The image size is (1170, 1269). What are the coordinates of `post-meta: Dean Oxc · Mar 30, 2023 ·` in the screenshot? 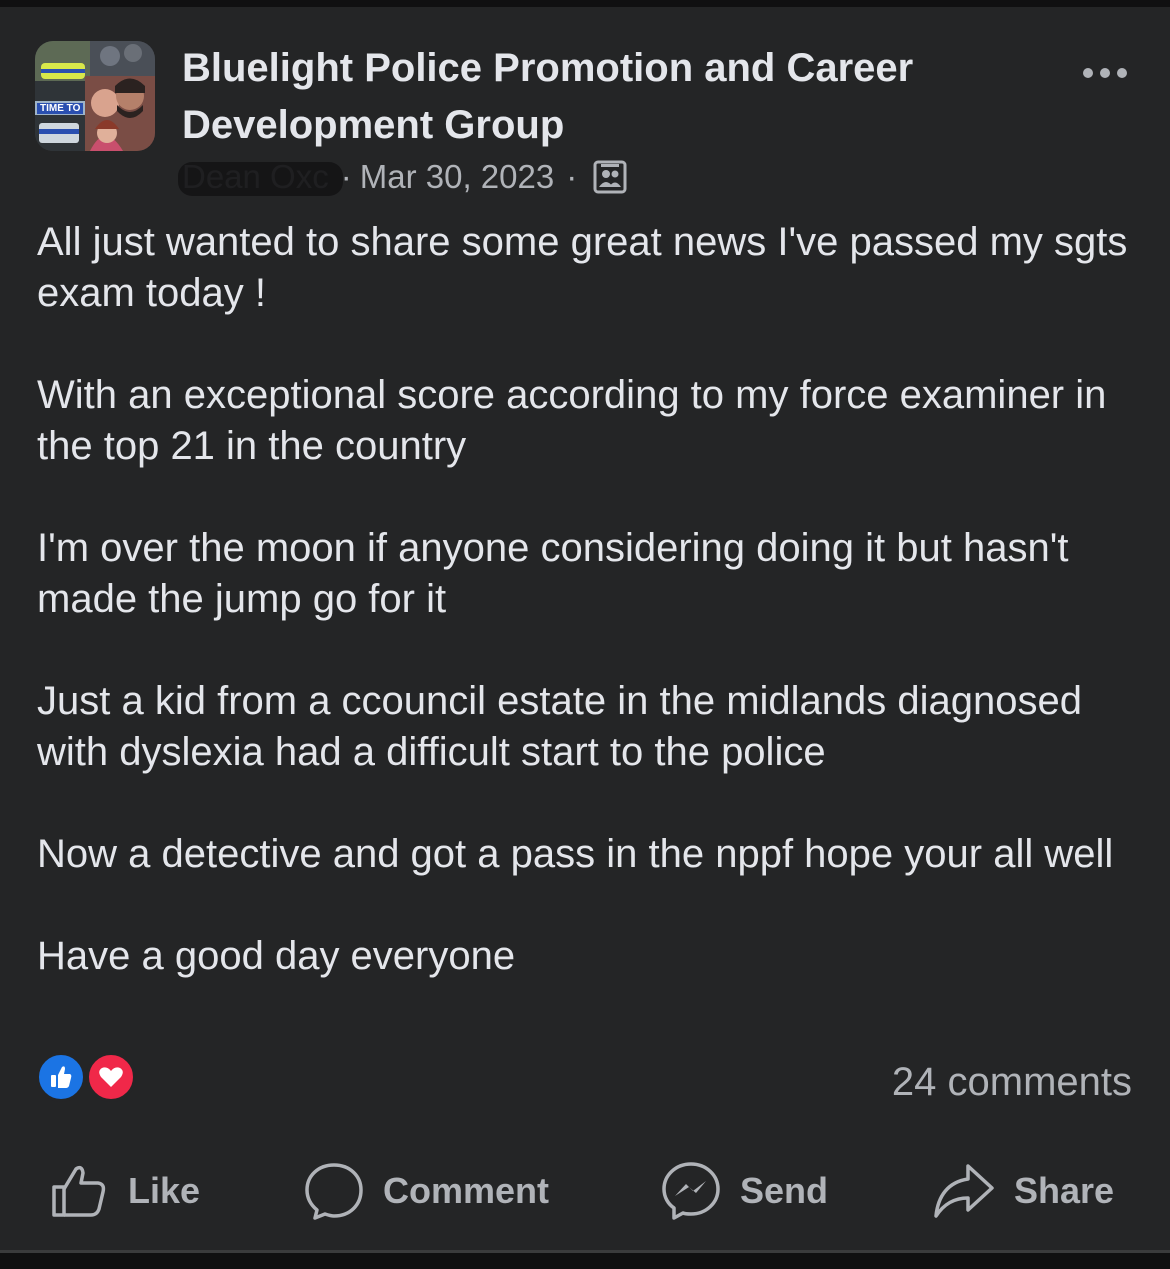 It's located at (402, 177).